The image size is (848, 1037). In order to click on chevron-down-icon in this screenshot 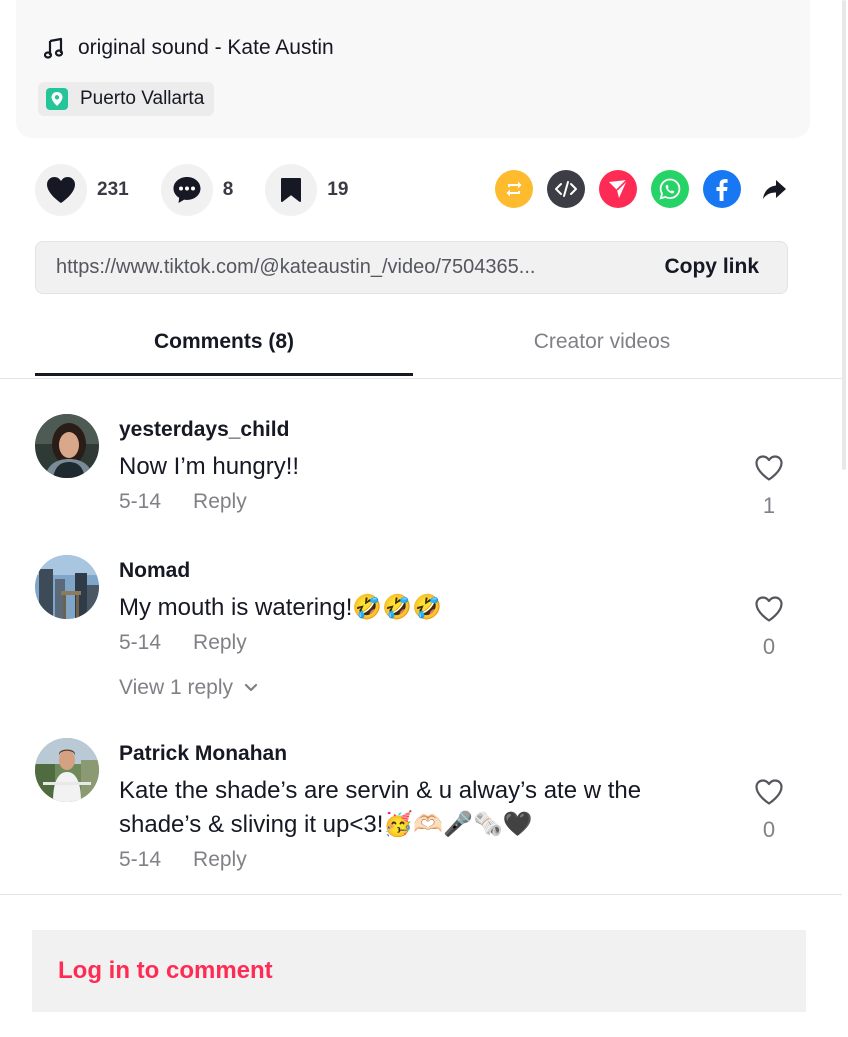, I will do `click(251, 687)`.